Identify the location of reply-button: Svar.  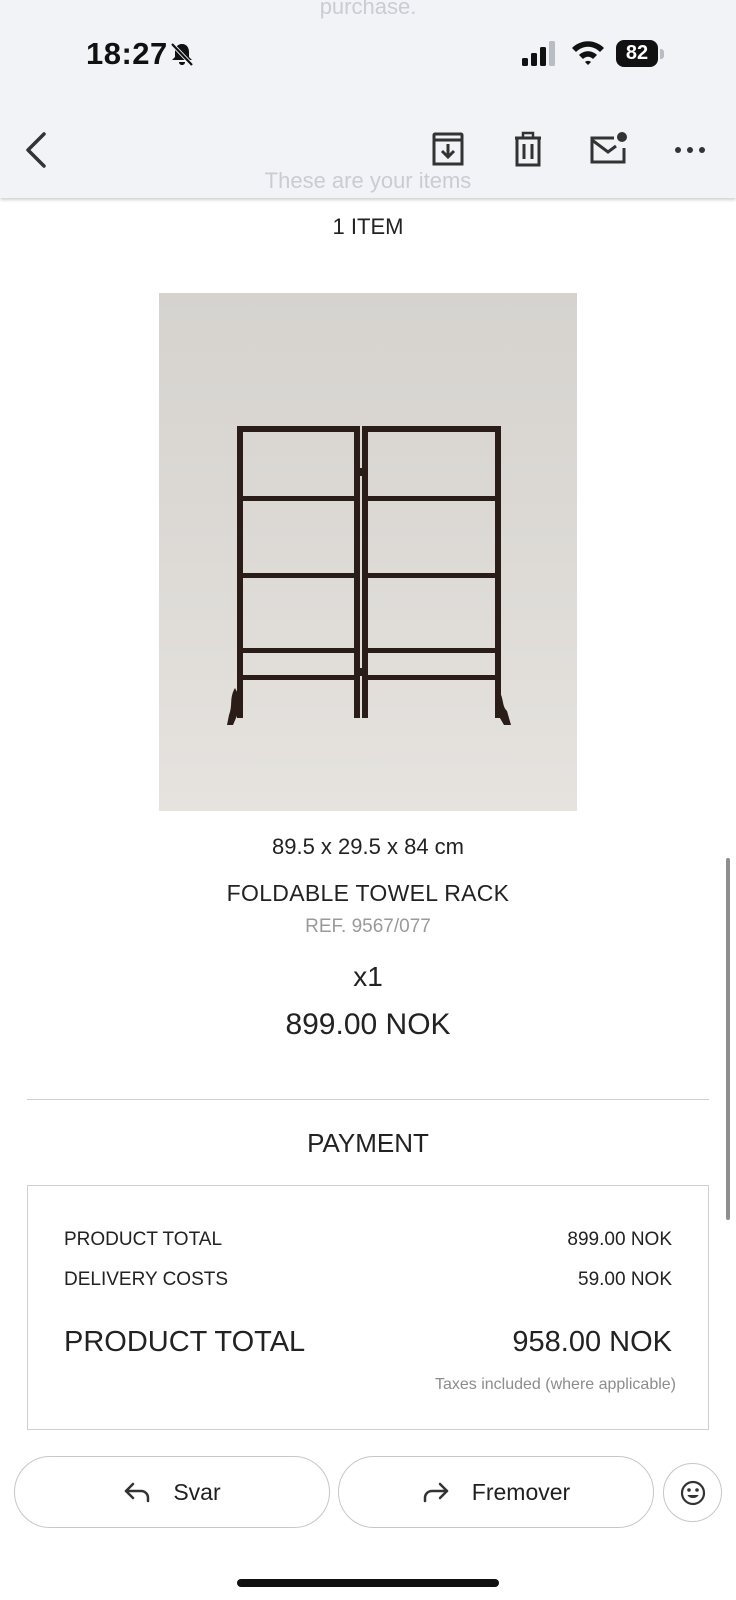
(172, 1492).